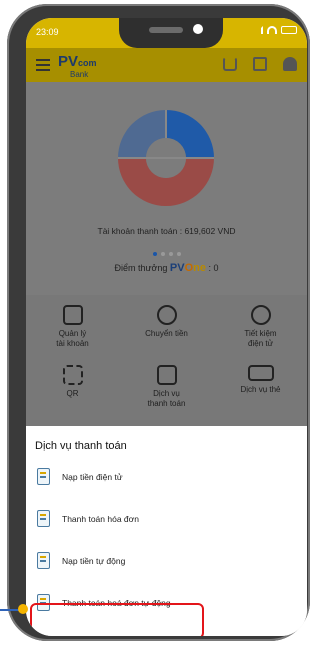 This screenshot has width=320, height=645. Describe the element at coordinates (43, 65) in the screenshot. I see `menu-icon` at that location.